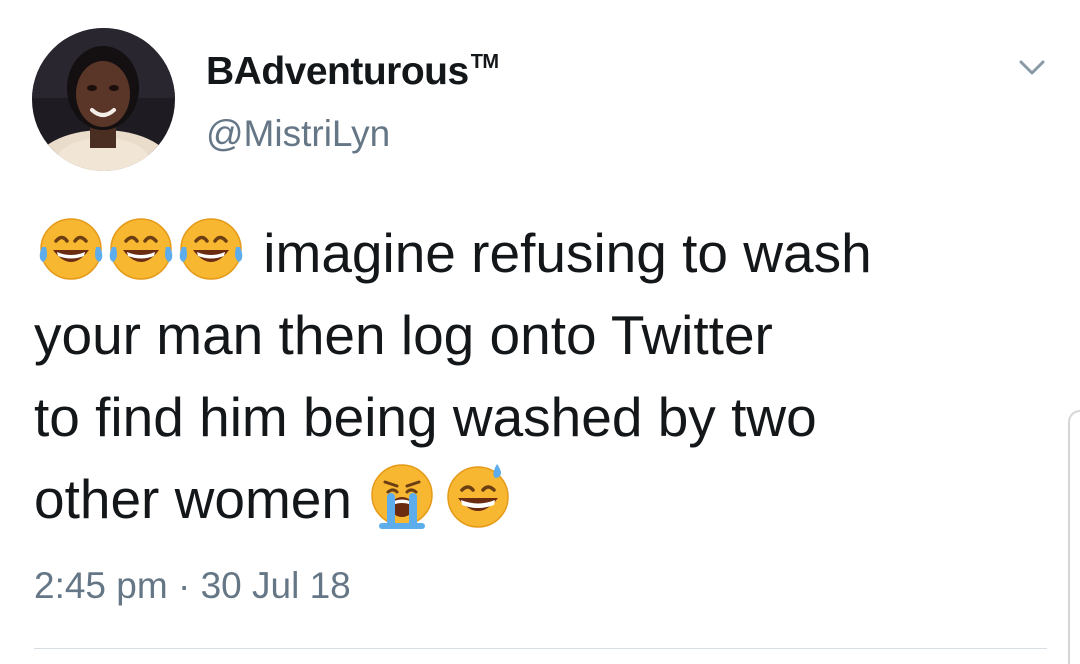 The width and height of the screenshot is (1080, 664). Describe the element at coordinates (484, 62) in the screenshot. I see `trademark-mark: TM` at that location.